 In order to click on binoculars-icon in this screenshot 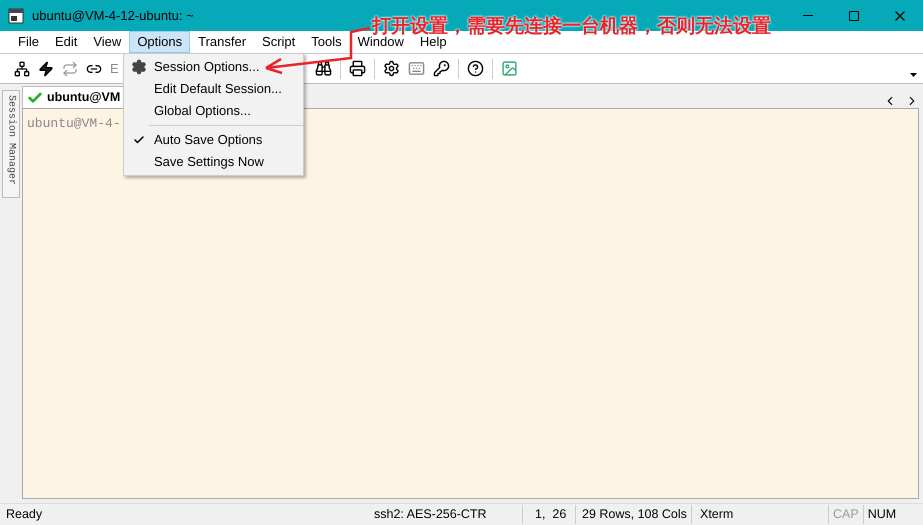, I will do `click(323, 68)`.